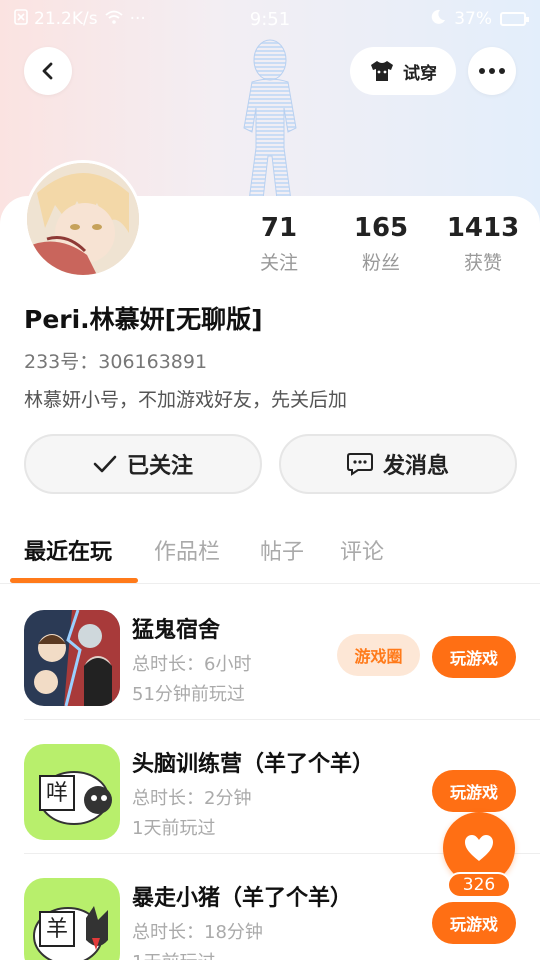  What do you see at coordinates (378, 655) in the screenshot?
I see `game-circle-button: 游戏圈` at bounding box center [378, 655].